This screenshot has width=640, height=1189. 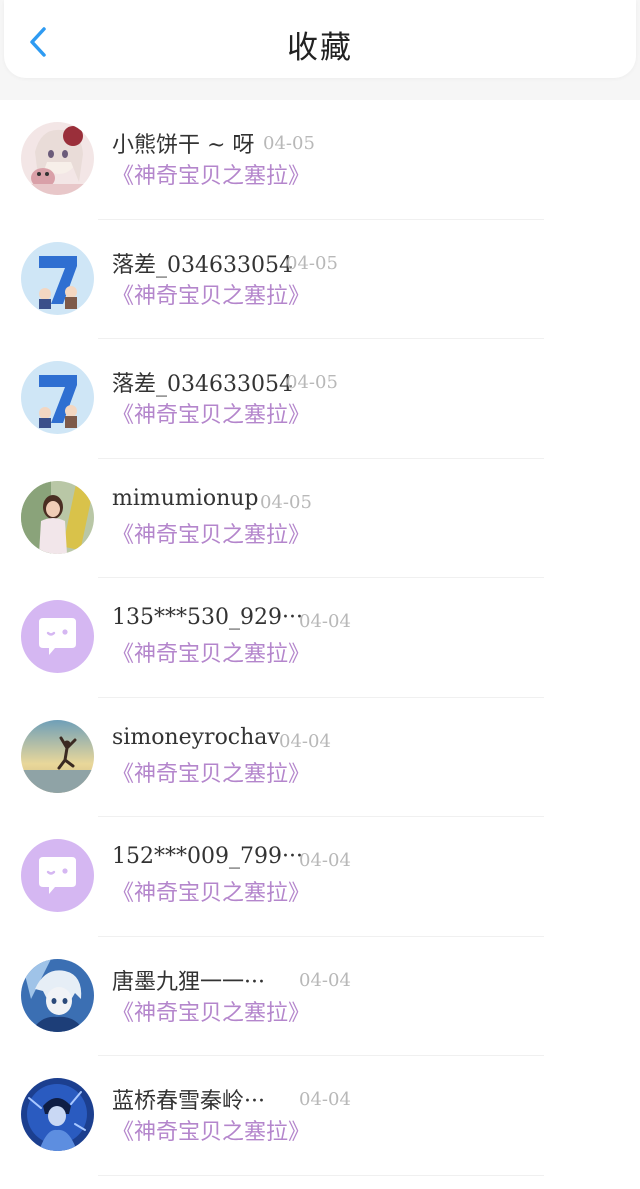 I want to click on sunset-jump-avatar, so click(x=57, y=756).